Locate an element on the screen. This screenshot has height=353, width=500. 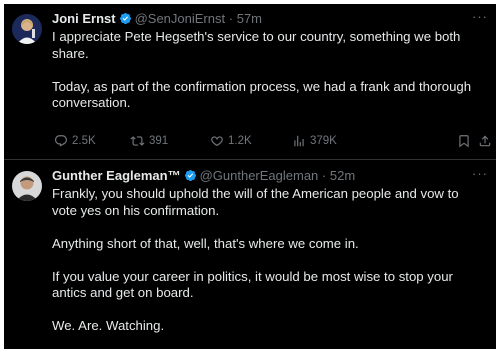
like-button: 1.2K is located at coordinates (231, 141).